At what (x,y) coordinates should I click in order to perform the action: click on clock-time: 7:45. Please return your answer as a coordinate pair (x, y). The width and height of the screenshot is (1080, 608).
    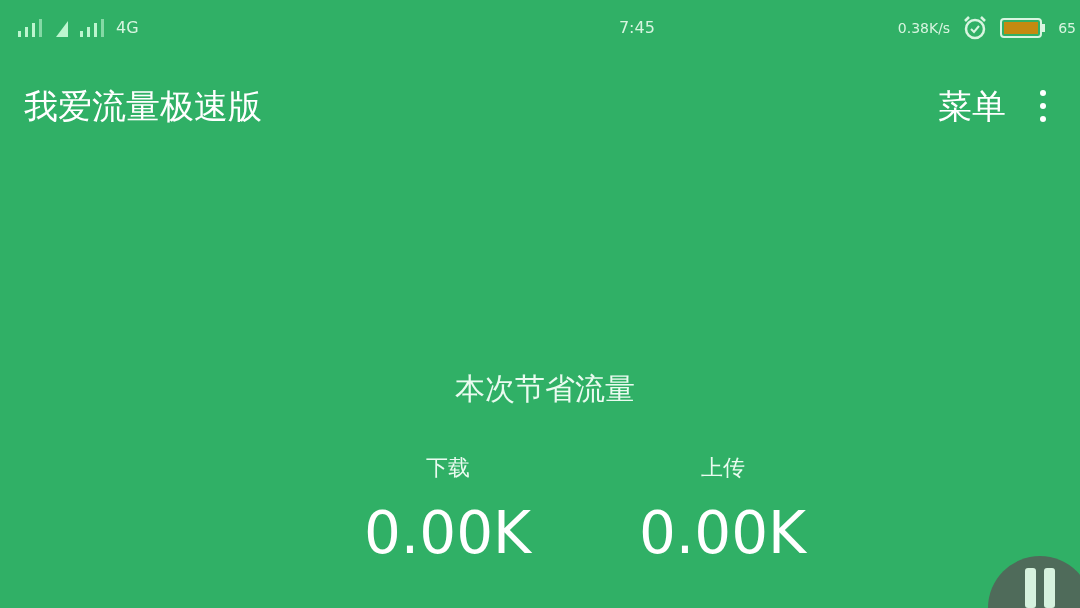
    Looking at the image, I should click on (636, 28).